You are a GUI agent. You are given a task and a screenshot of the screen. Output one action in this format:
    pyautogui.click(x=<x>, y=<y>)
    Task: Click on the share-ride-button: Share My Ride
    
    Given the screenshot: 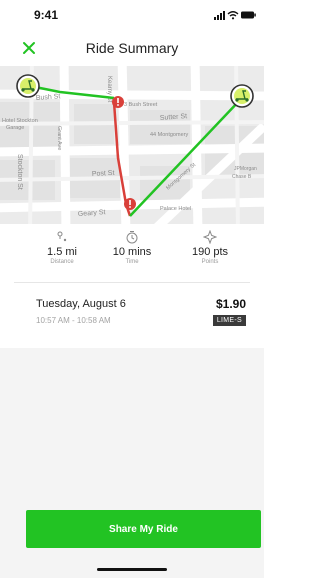 What is the action you would take?
    pyautogui.click(x=143, y=529)
    